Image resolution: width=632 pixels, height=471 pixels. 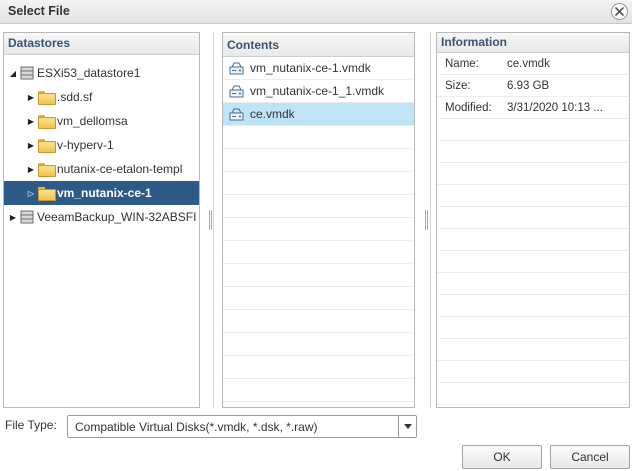 What do you see at coordinates (92, 121) in the screenshot?
I see `tree-item-label: vm_dellomsa` at bounding box center [92, 121].